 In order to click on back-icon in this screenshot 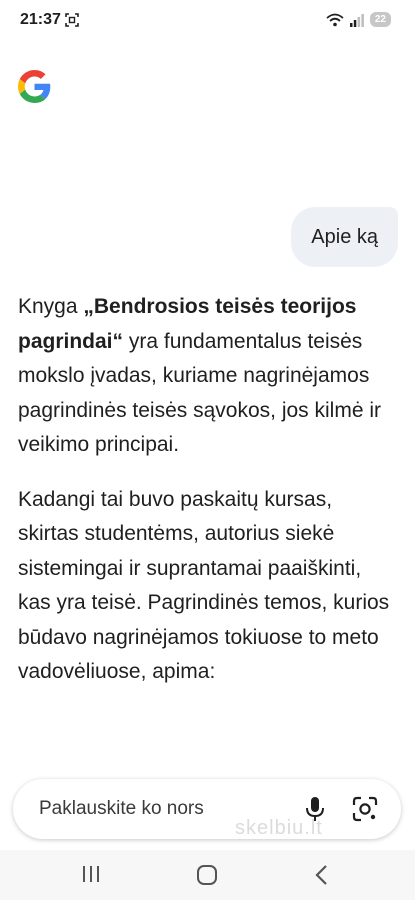, I will do `click(322, 875)`.